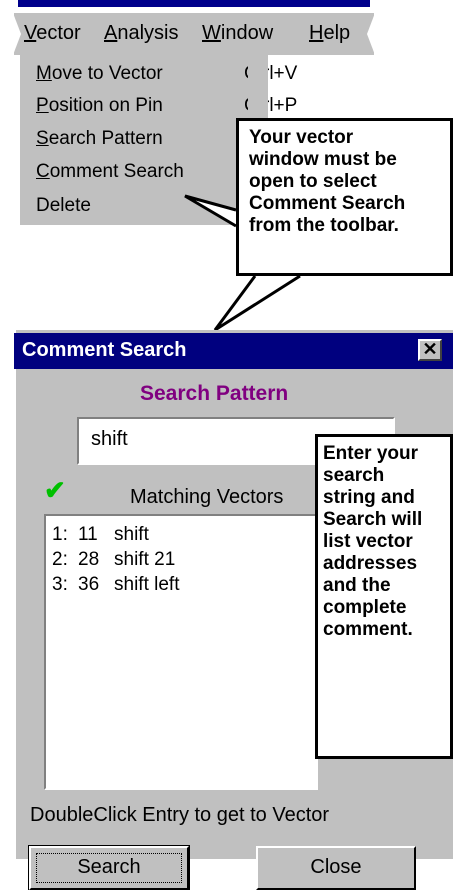 The image size is (453, 890). Describe the element at coordinates (210, 211) in the screenshot. I see `top-callout-pointer` at that location.